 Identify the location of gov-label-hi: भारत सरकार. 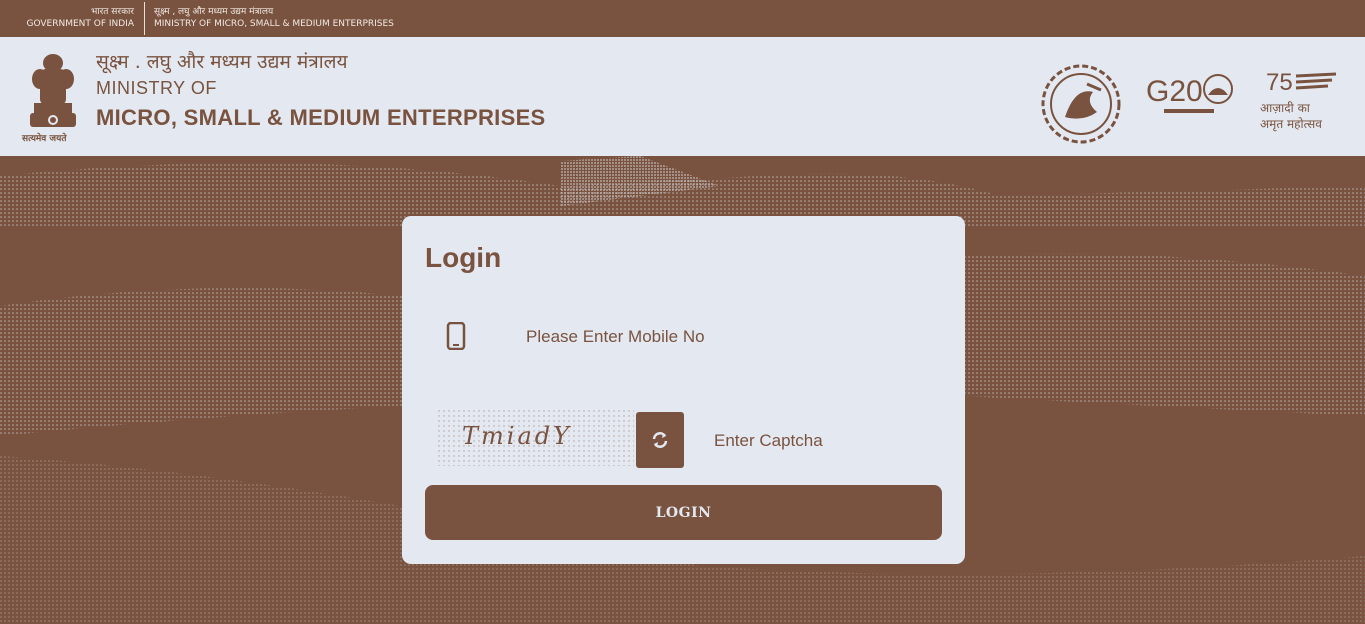
(112, 12).